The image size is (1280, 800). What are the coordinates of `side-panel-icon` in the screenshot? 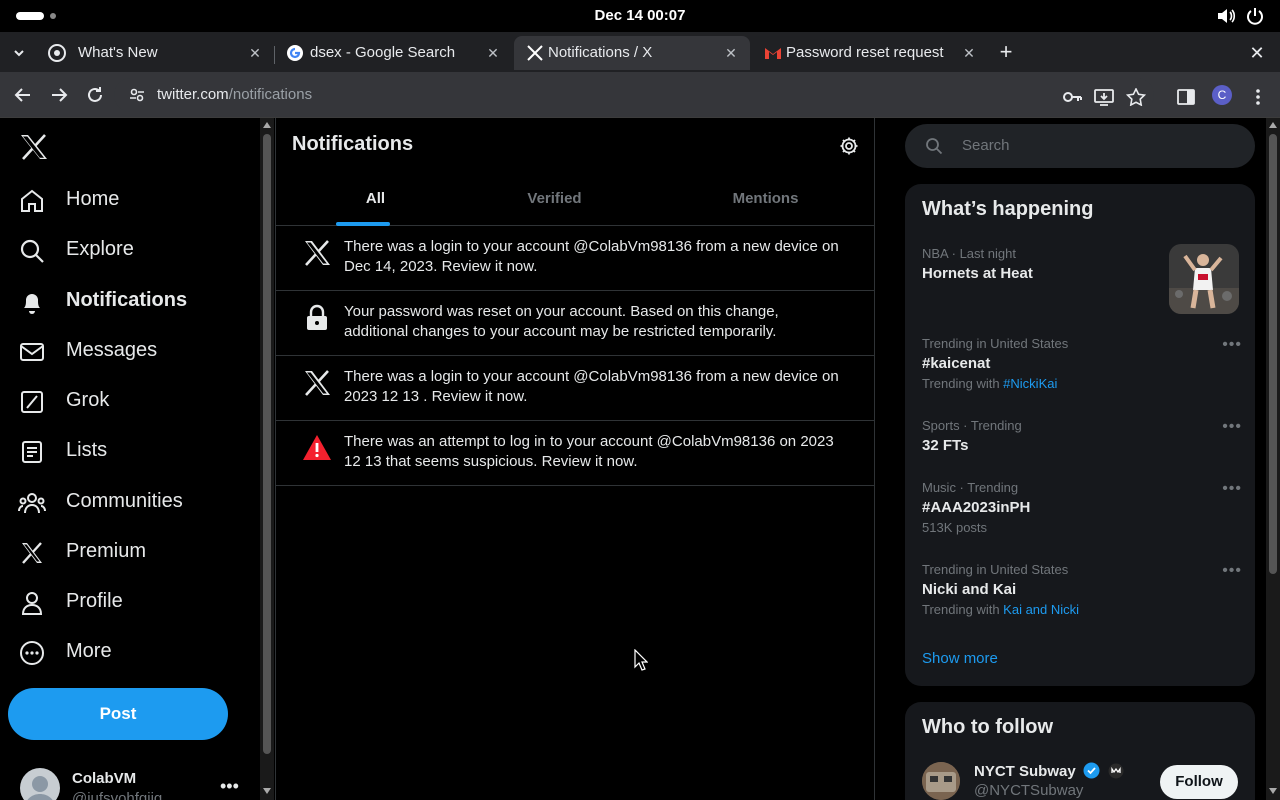 It's located at (1186, 97).